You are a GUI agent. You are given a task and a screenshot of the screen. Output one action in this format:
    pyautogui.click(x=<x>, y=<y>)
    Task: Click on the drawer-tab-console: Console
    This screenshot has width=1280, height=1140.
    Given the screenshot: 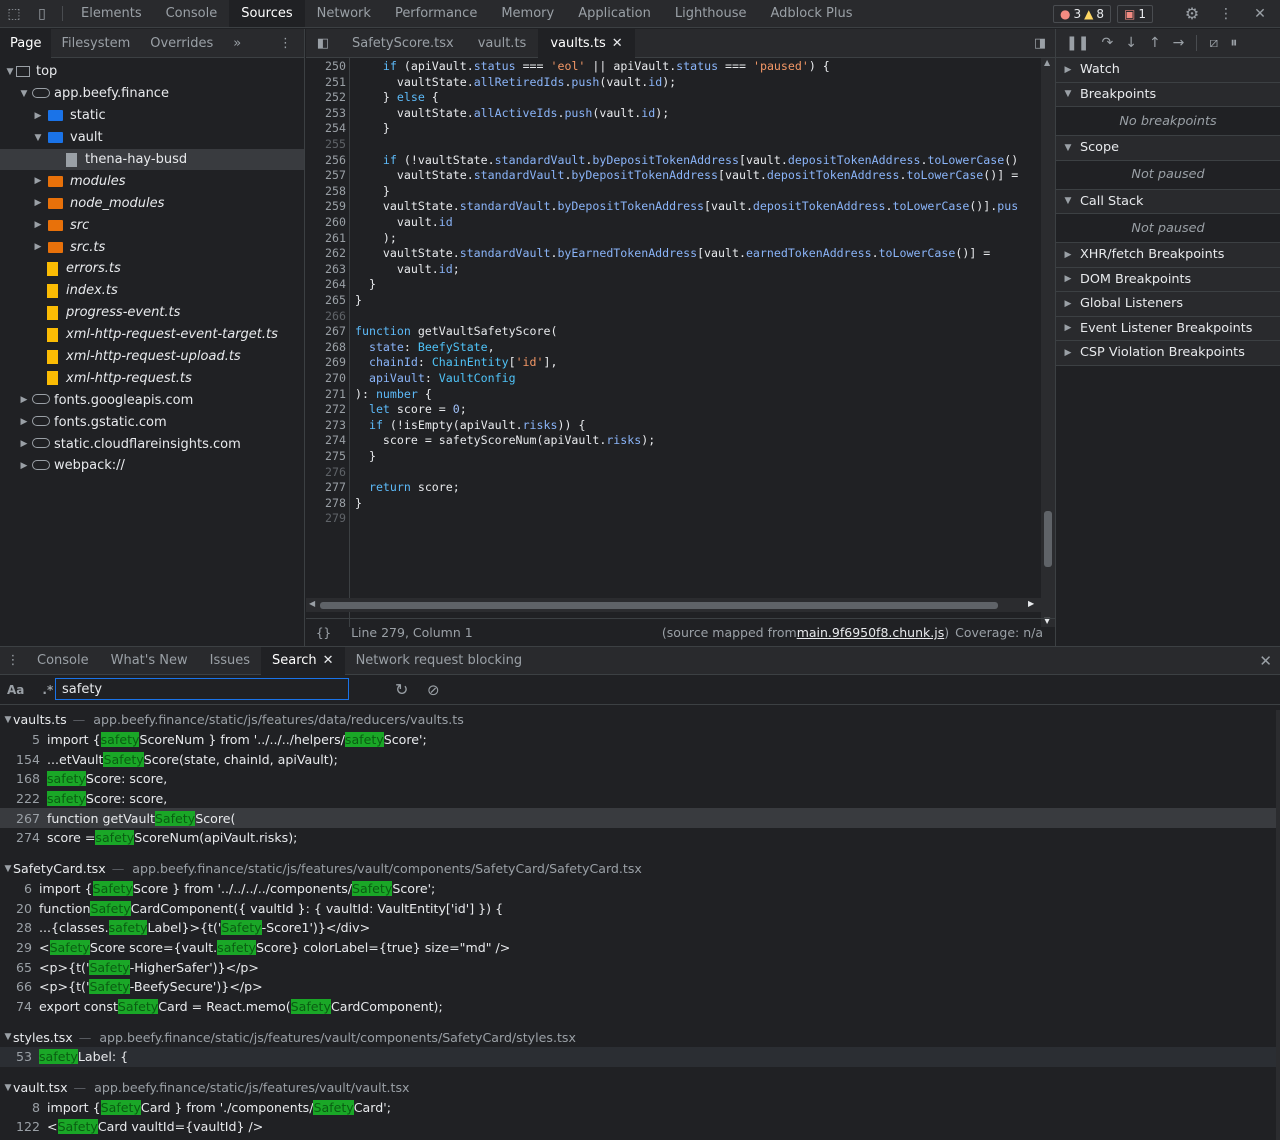 What is the action you would take?
    pyautogui.click(x=63, y=661)
    